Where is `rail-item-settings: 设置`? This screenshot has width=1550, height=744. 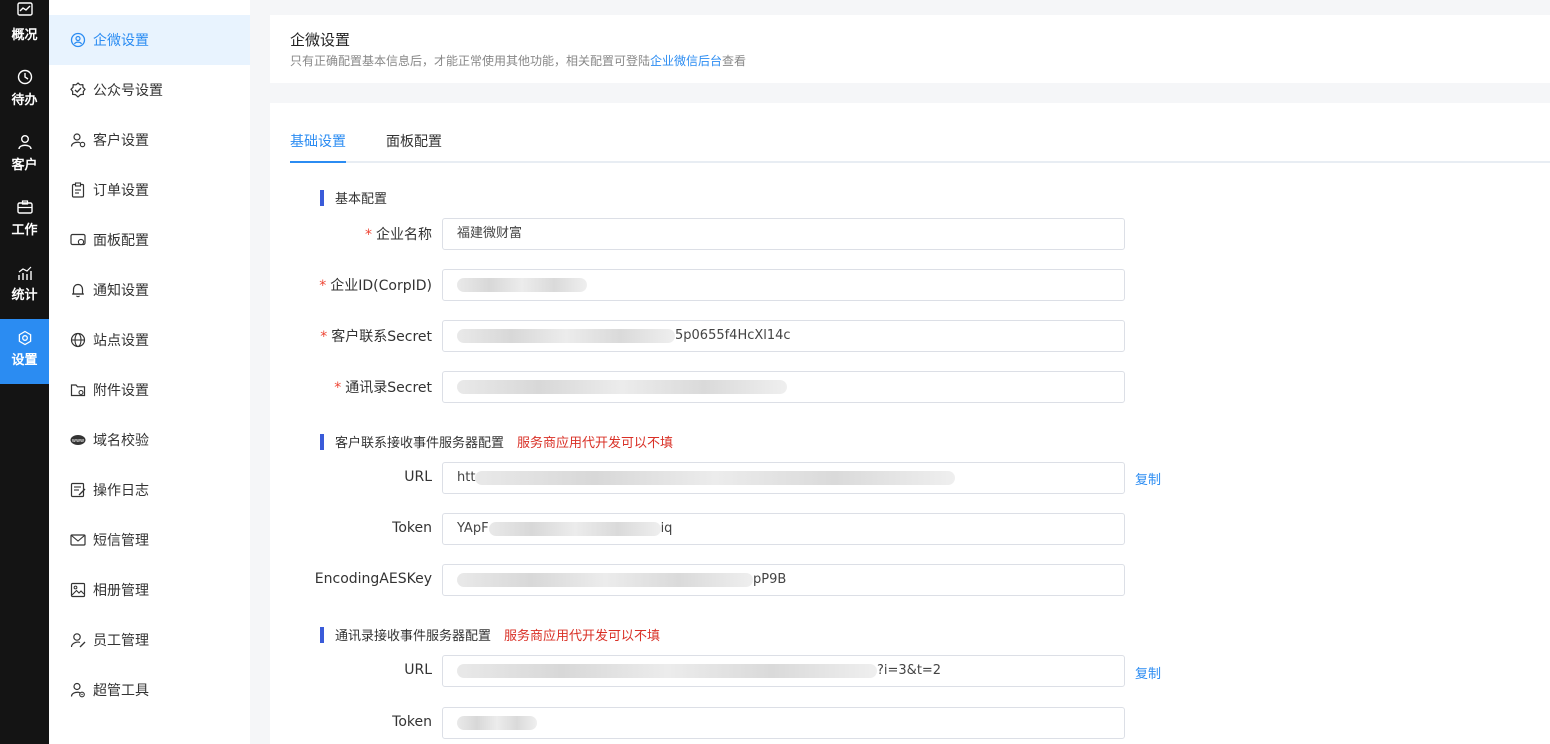
rail-item-settings: 设置 is located at coordinates (24, 351).